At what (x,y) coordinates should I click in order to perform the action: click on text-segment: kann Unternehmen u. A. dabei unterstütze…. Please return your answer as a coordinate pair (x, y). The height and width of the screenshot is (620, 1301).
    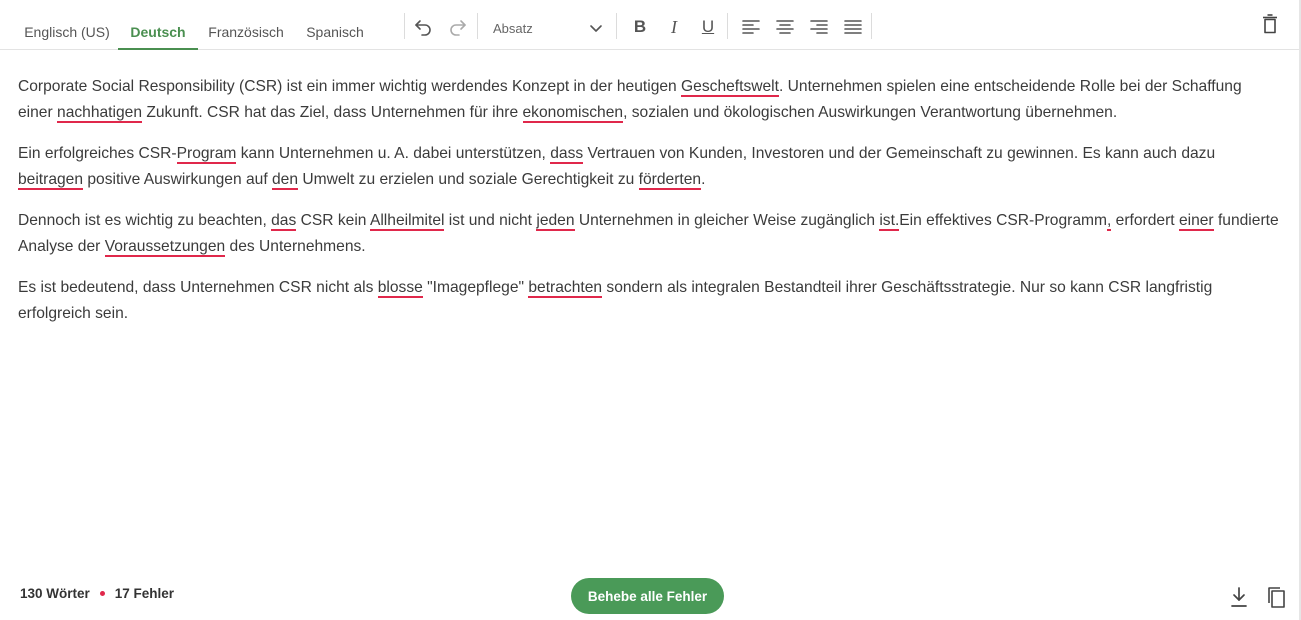
    Looking at the image, I should click on (393, 153).